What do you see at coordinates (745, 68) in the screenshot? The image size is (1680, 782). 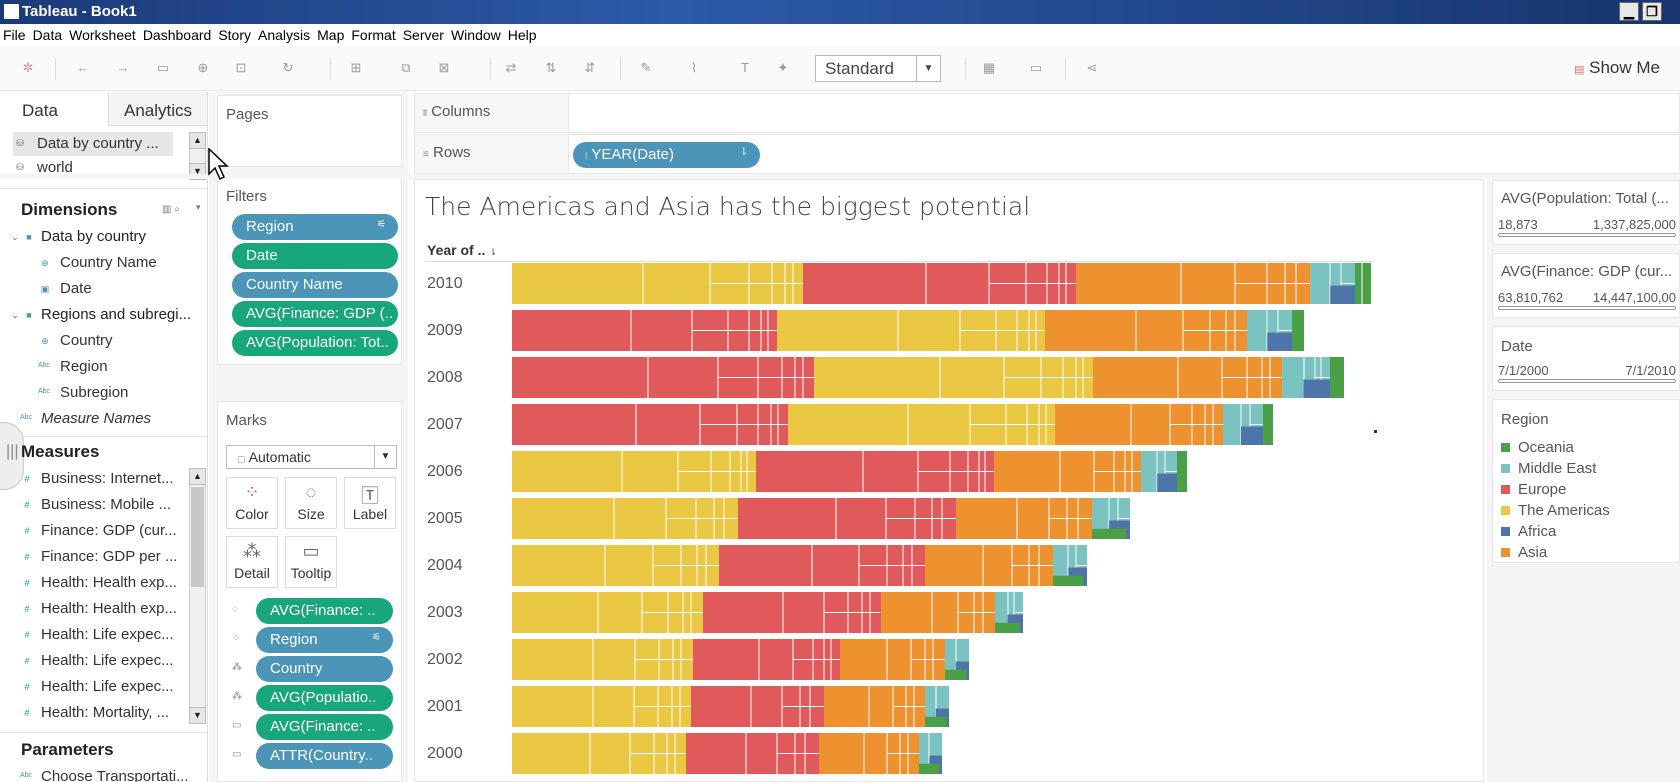 I see `show-labels-icon: T` at bounding box center [745, 68].